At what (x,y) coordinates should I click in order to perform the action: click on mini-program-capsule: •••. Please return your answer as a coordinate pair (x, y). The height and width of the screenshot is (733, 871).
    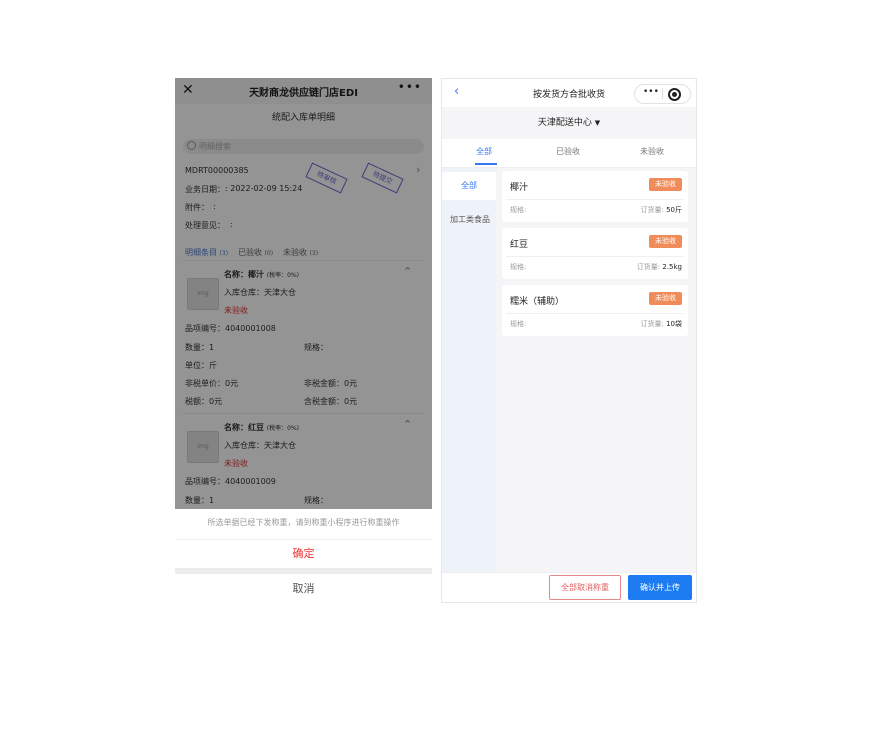
    Looking at the image, I should click on (662, 94).